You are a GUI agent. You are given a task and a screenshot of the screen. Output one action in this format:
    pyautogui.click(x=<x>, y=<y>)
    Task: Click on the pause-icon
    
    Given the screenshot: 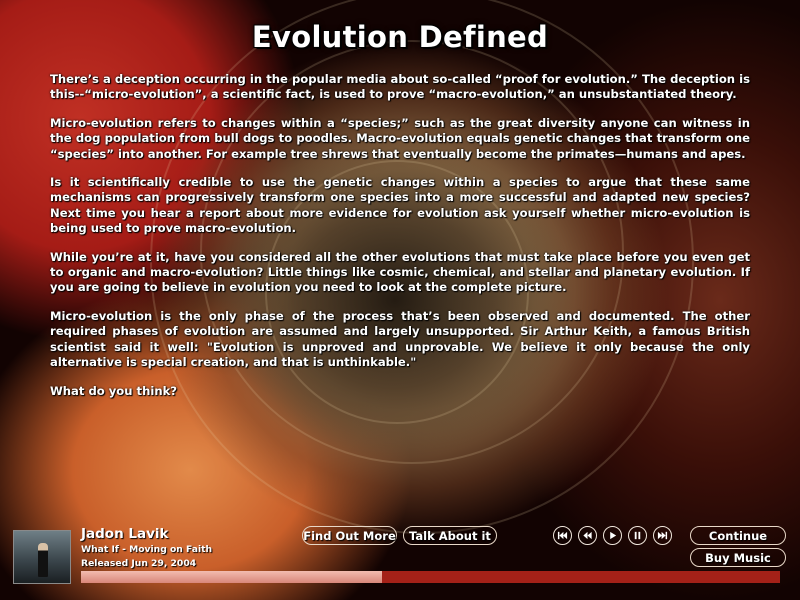 What is the action you would take?
    pyautogui.click(x=637, y=535)
    